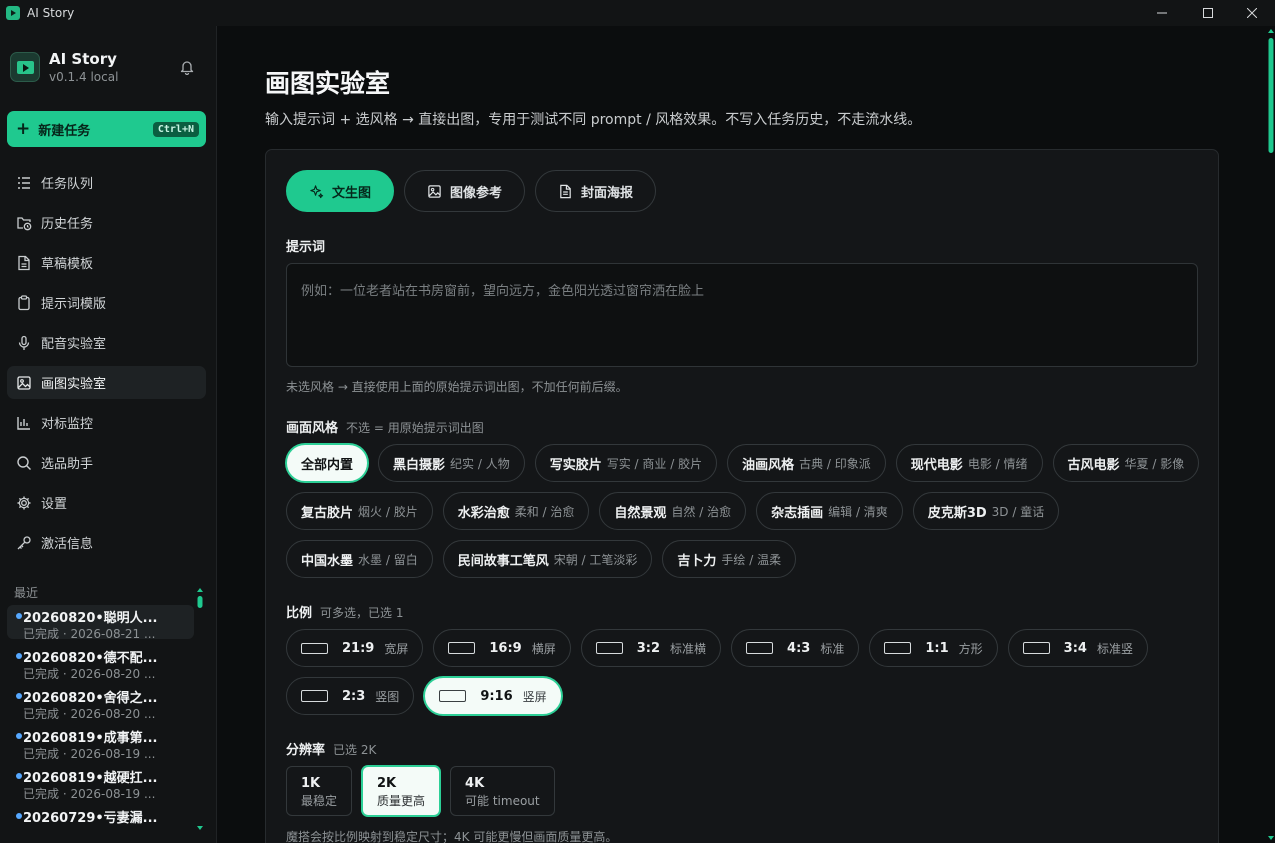 This screenshot has width=1275, height=843. What do you see at coordinates (54, 504) in the screenshot?
I see `sidebar-item-label: 设置` at bounding box center [54, 504].